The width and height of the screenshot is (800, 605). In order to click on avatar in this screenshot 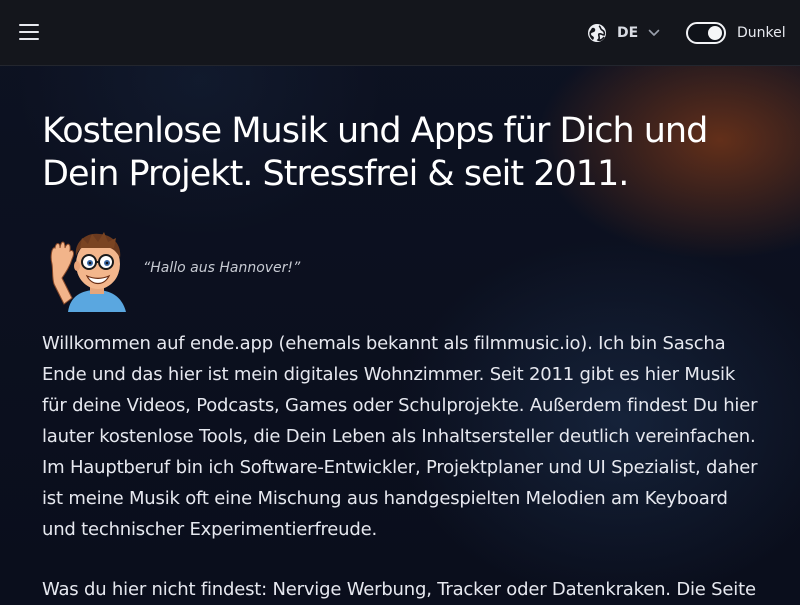, I will do `click(88, 272)`.